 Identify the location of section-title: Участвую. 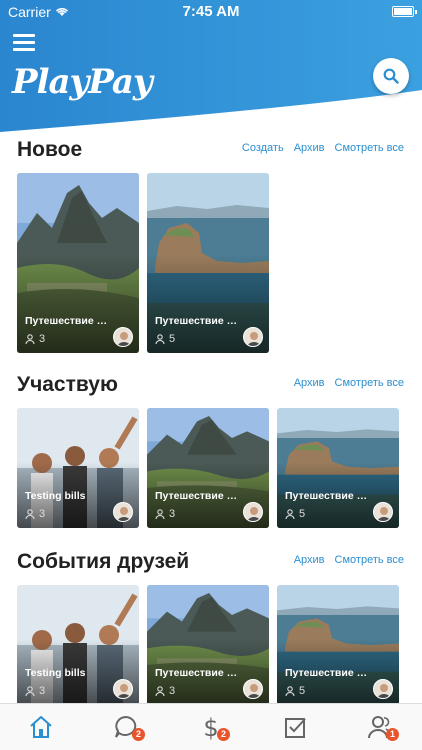
(67, 384).